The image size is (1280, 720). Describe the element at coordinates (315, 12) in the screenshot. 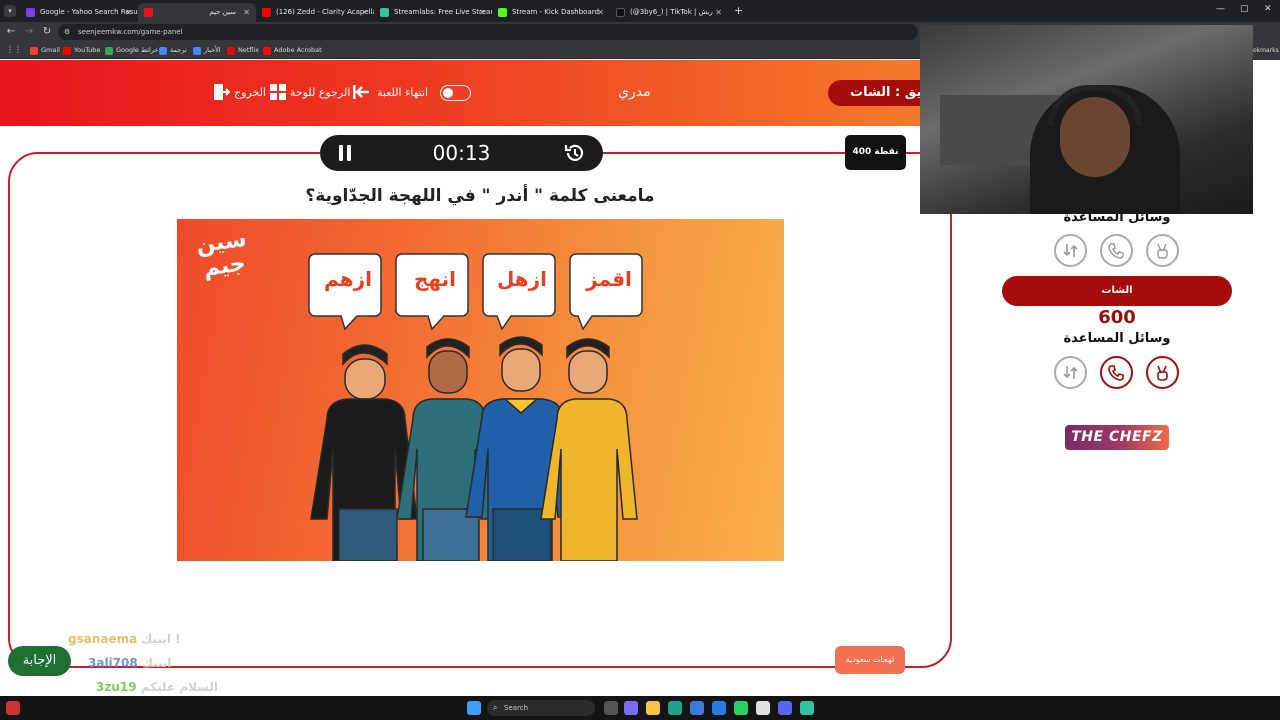

I see `browser-tab-youtube: (126) Zedd - Clarity Acapella C... ✕` at that location.